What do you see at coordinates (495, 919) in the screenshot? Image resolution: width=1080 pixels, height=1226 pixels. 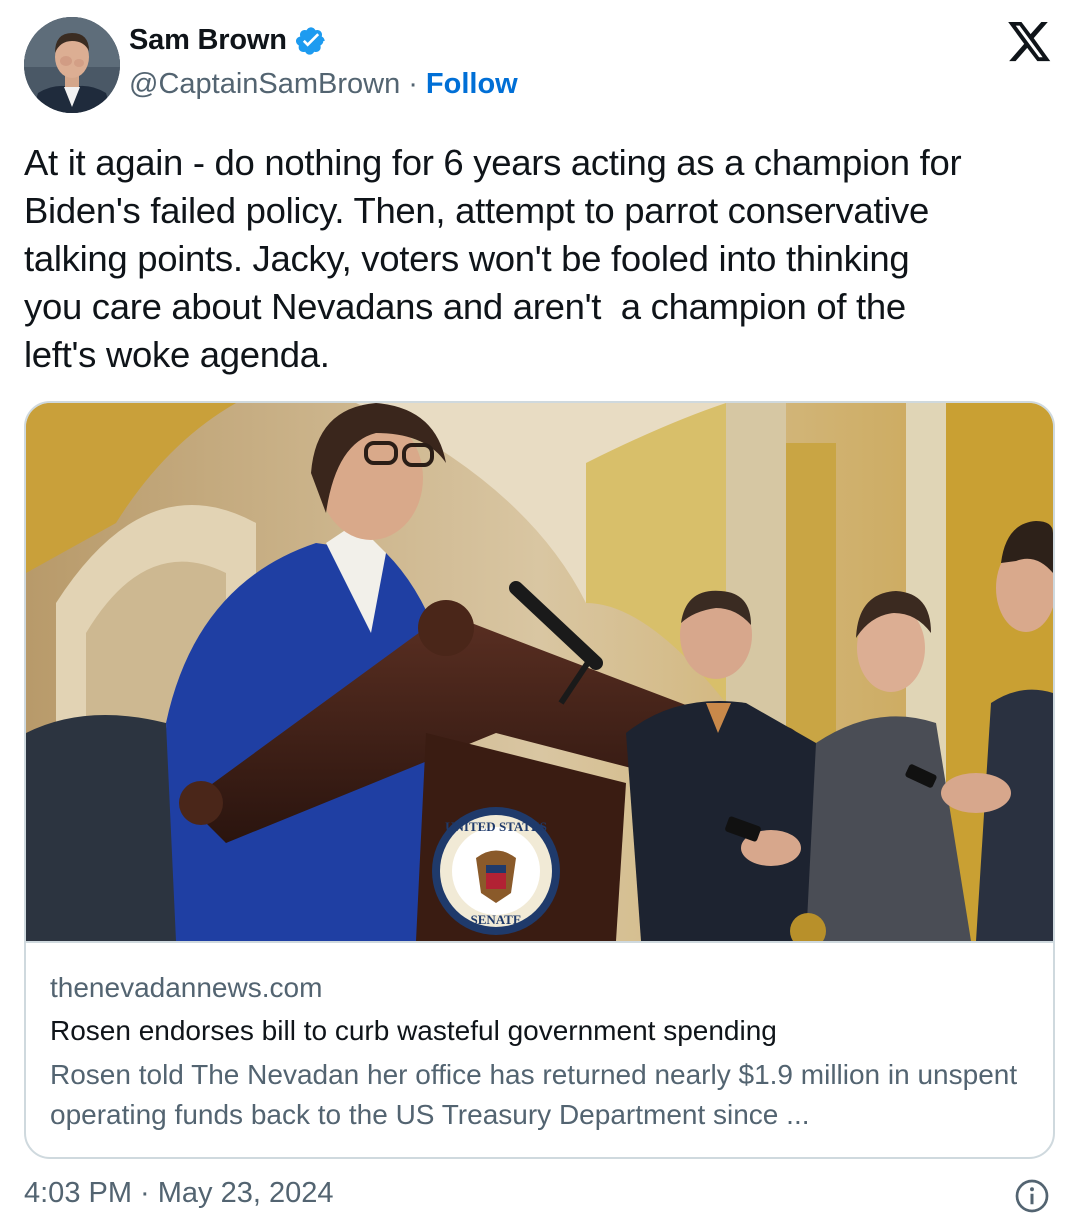 I see `seal-text-bottom: SENATE` at bounding box center [495, 919].